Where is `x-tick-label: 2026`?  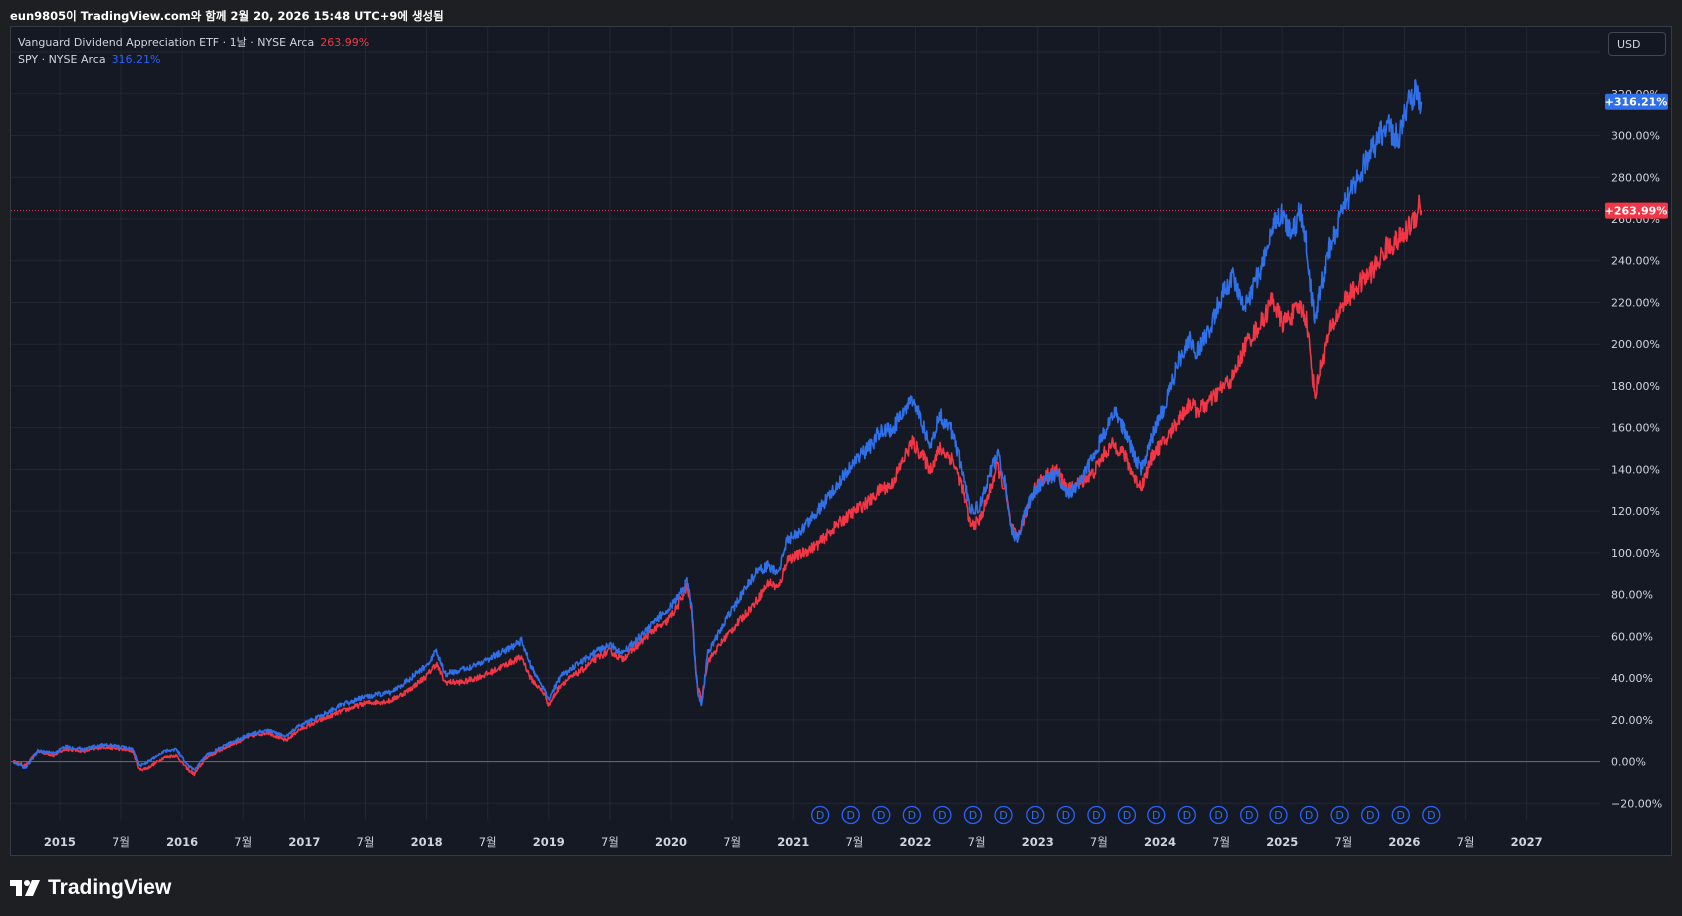 x-tick-label: 2026 is located at coordinates (1404, 842).